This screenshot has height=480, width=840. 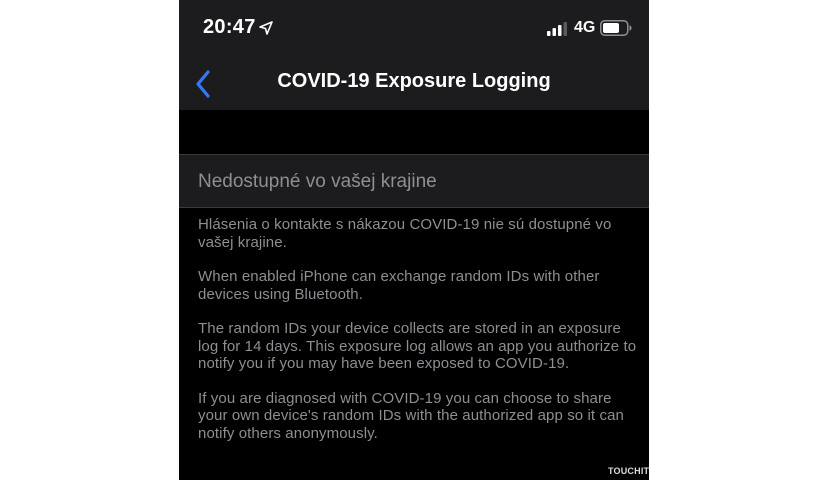 I want to click on back-button, so click(x=203, y=84).